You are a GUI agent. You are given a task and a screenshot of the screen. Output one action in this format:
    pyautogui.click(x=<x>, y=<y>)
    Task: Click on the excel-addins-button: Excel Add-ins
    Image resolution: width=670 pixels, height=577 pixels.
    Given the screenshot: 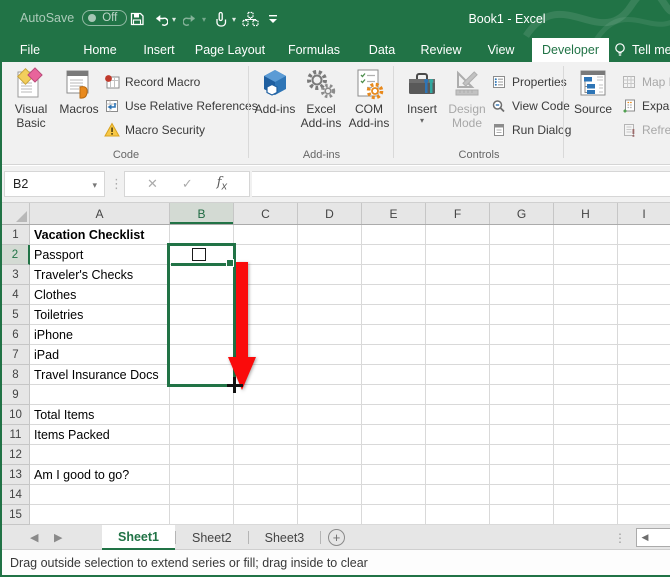 What is the action you would take?
    pyautogui.click(x=321, y=98)
    